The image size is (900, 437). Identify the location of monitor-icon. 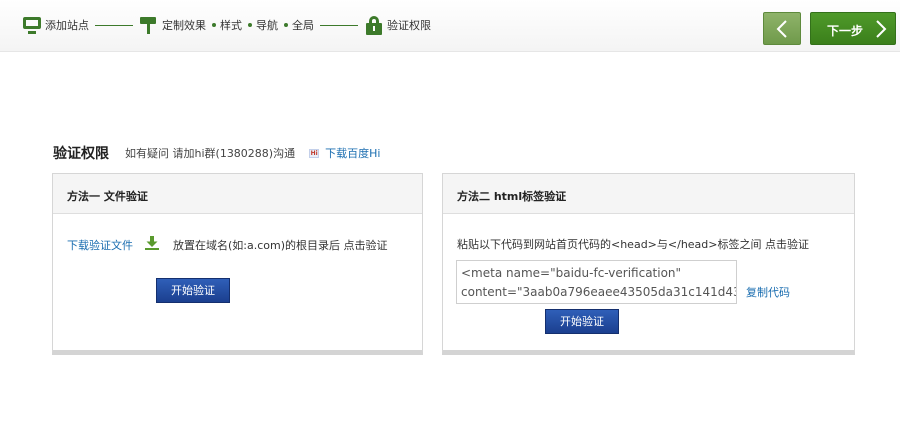
(32, 25).